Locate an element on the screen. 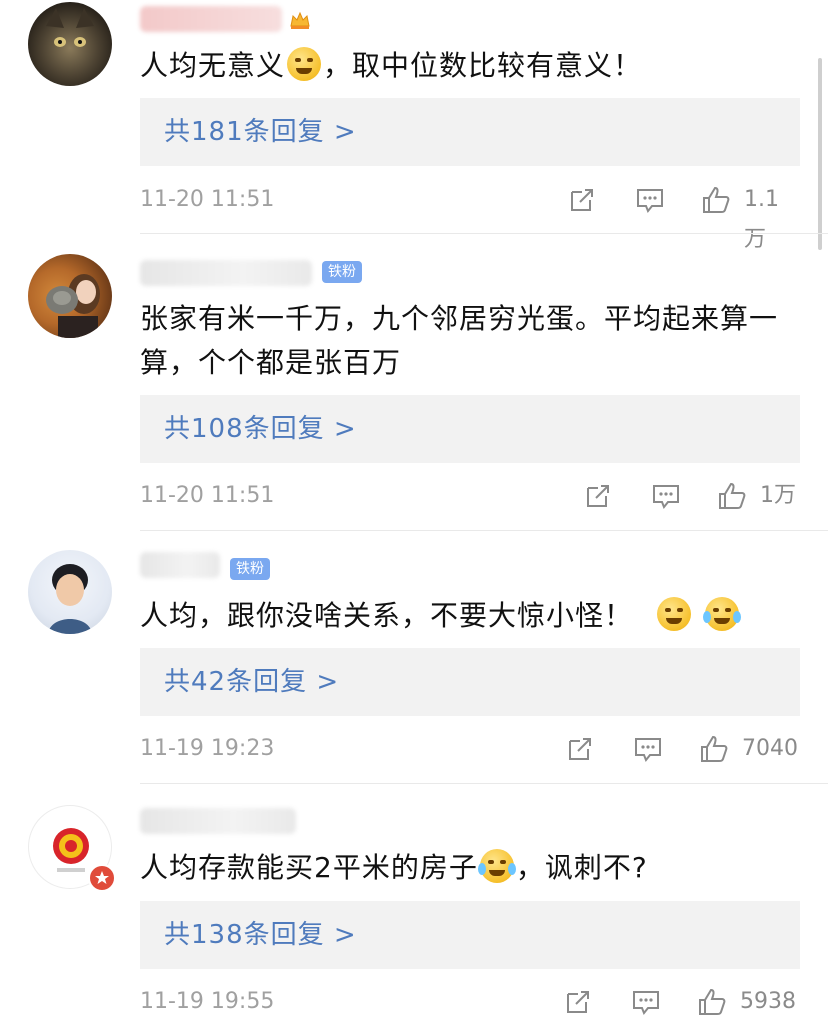 This screenshot has height=1023, width=828. like-count: 1万 is located at coordinates (778, 495).